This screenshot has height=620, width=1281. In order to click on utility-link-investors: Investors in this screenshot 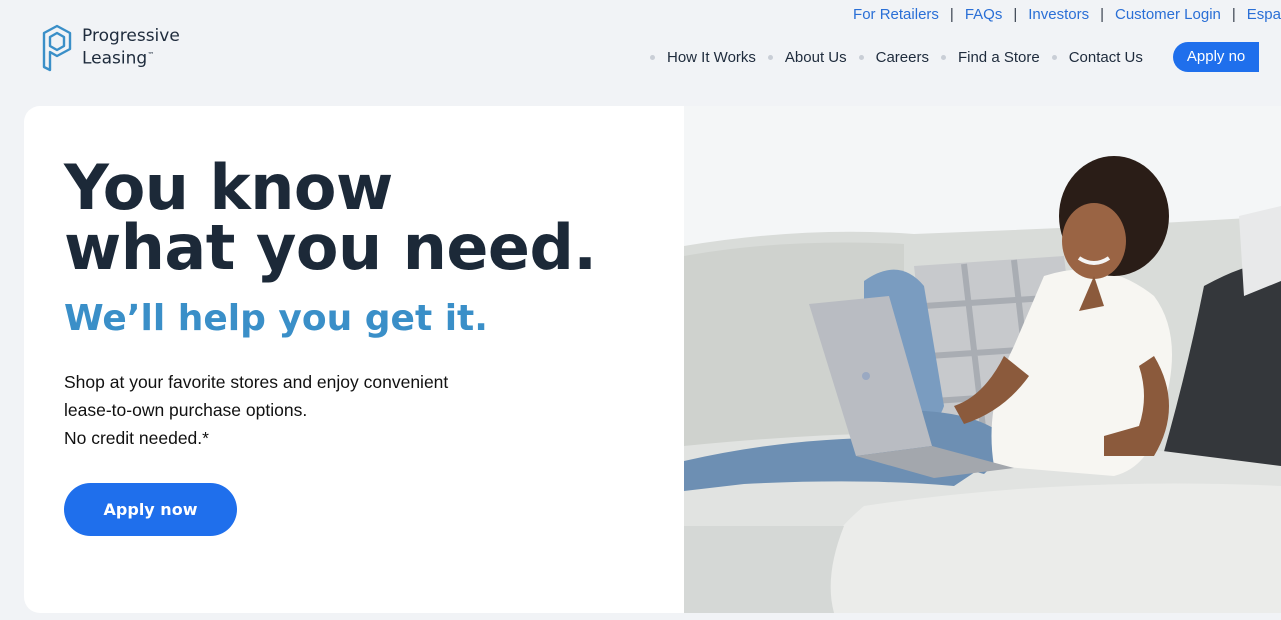, I will do `click(1058, 14)`.